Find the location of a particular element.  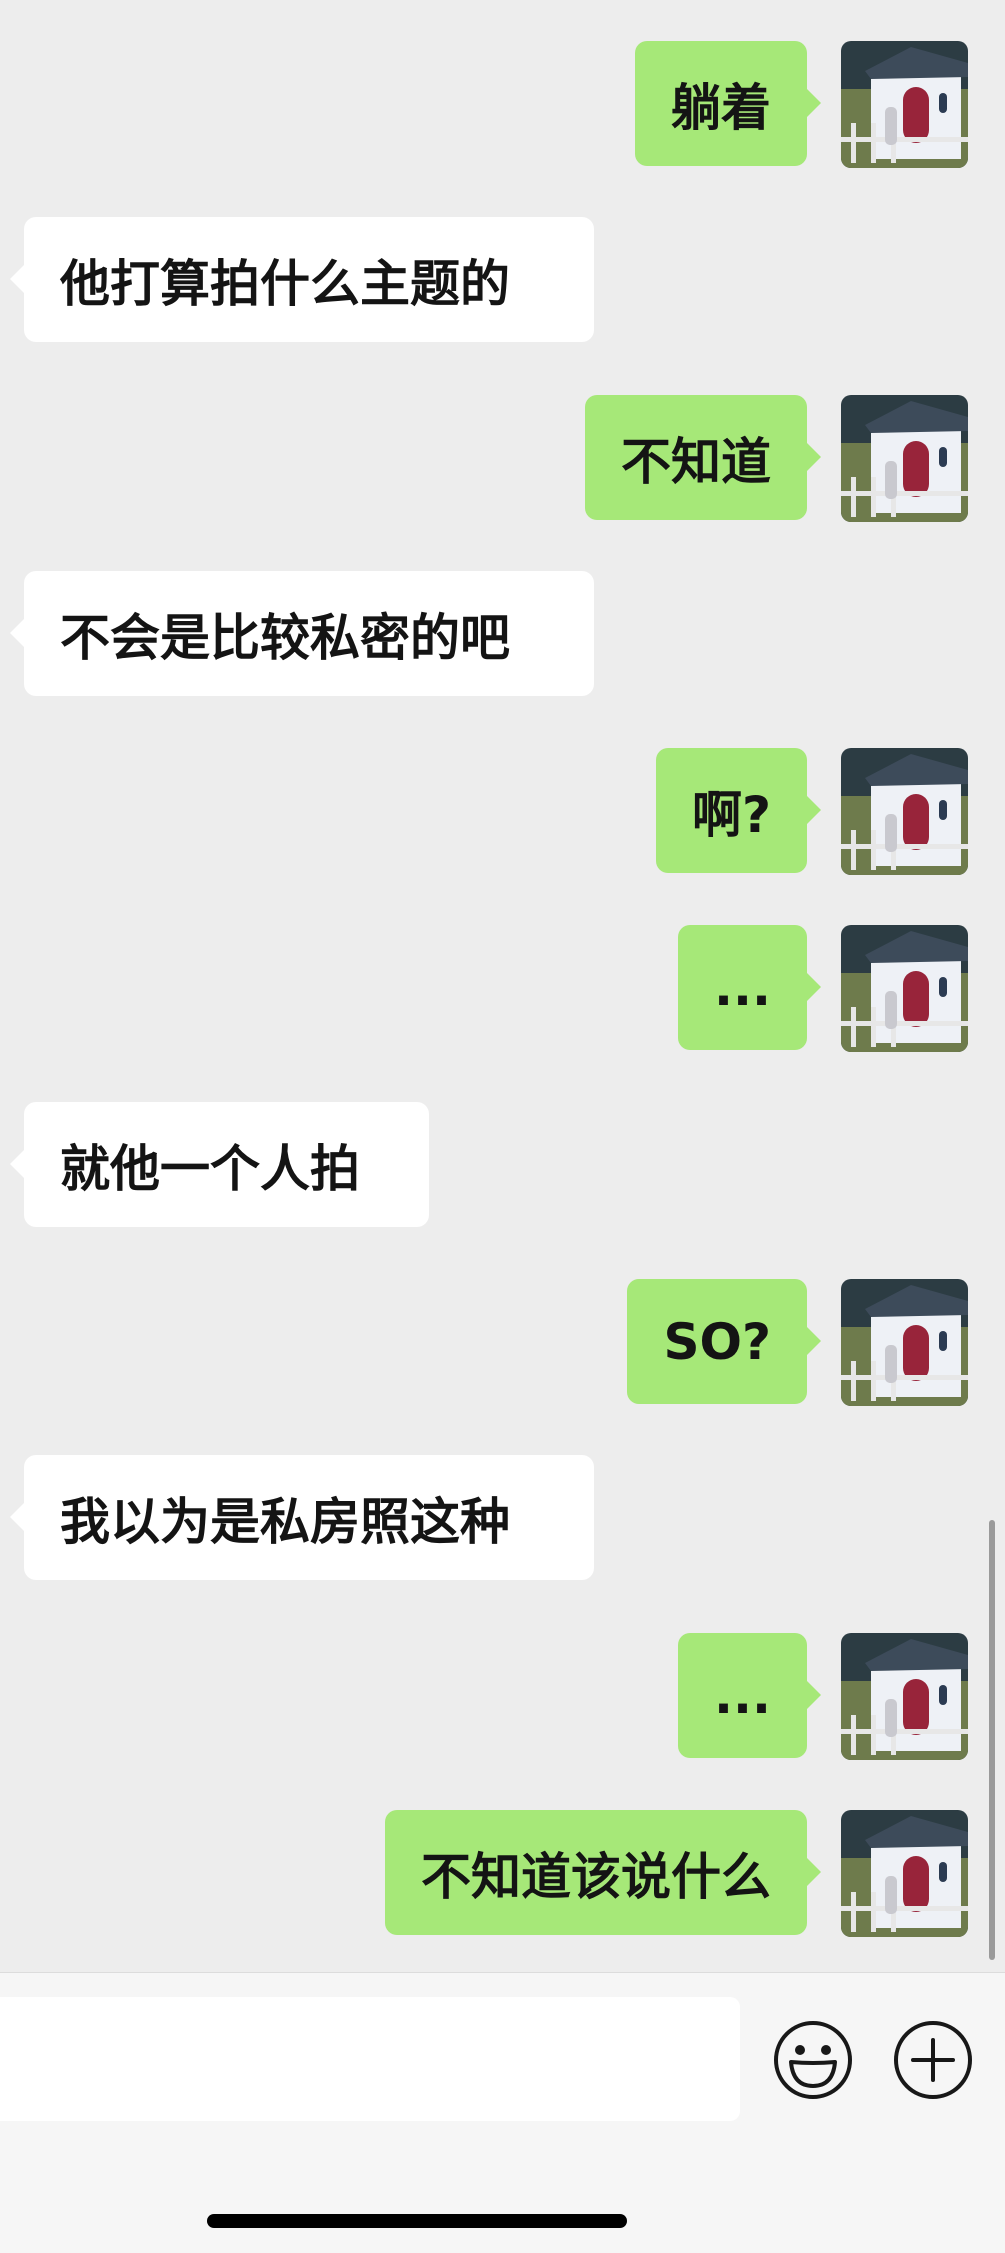

received-message-bubble: 他打算拍什么主题的 is located at coordinates (302, 279).